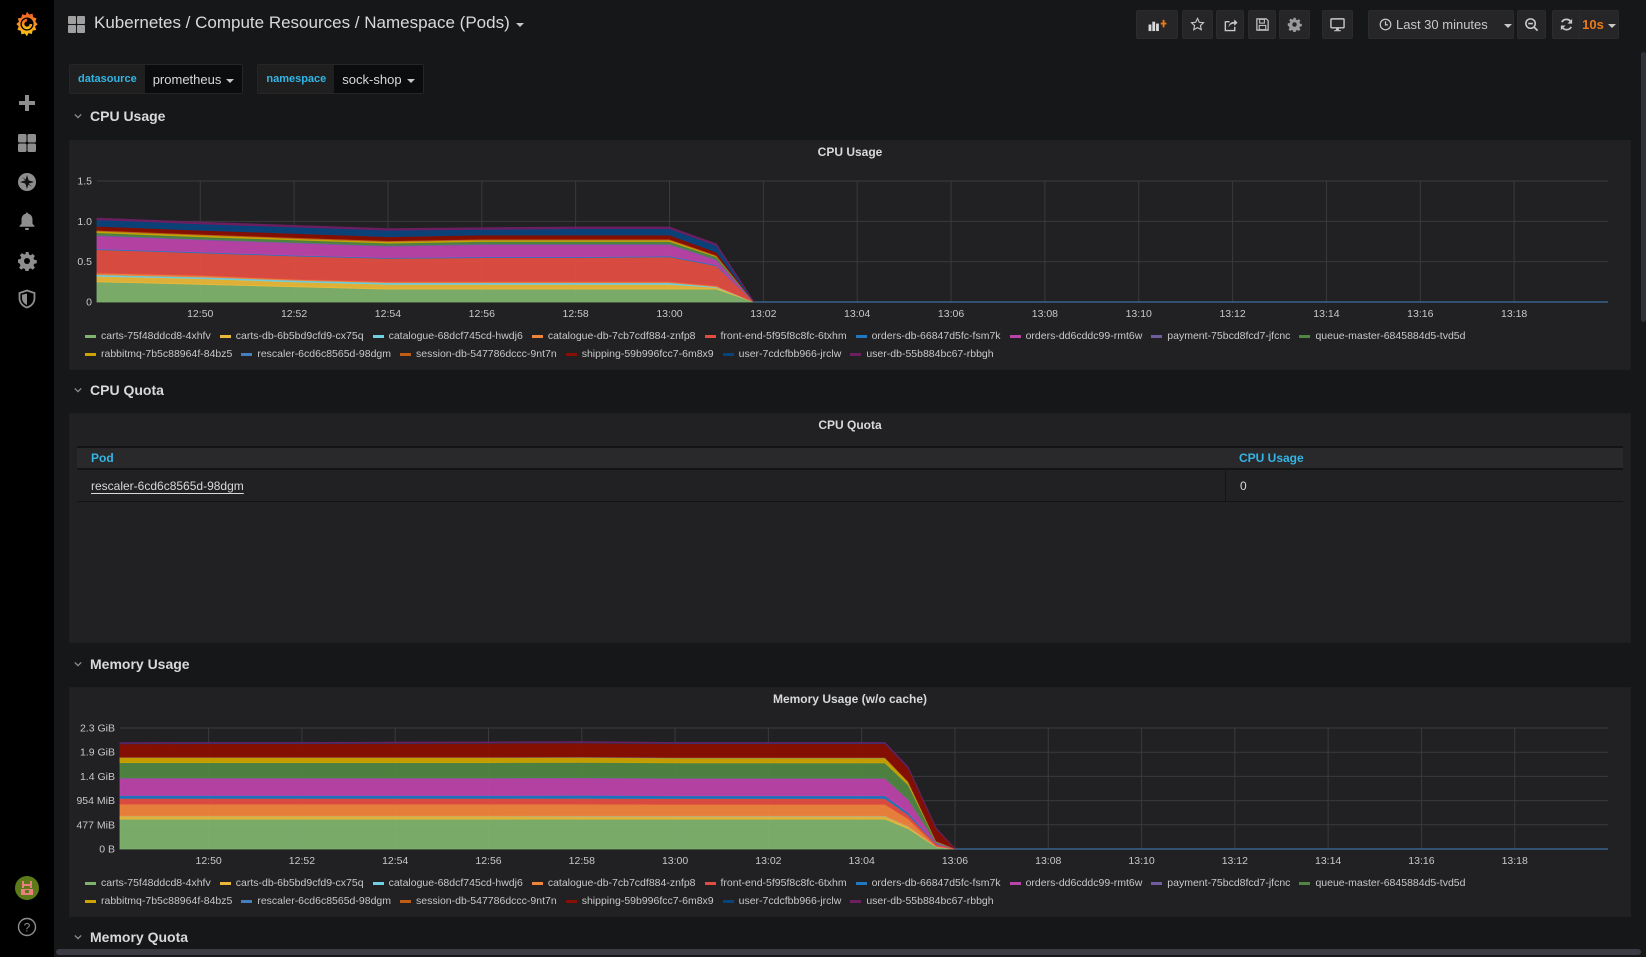 This screenshot has height=957, width=1646. What do you see at coordinates (167, 486) in the screenshot?
I see `pod-link: rescaler-6cd6c8565d-98dgm` at bounding box center [167, 486].